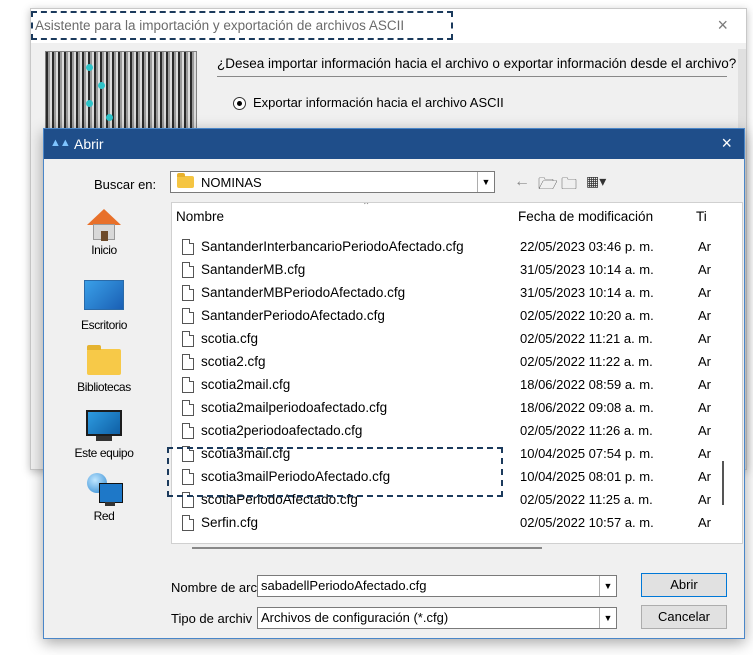 The height and width of the screenshot is (655, 753). I want to click on sort-ascending-icon: ⌃, so click(366, 207).